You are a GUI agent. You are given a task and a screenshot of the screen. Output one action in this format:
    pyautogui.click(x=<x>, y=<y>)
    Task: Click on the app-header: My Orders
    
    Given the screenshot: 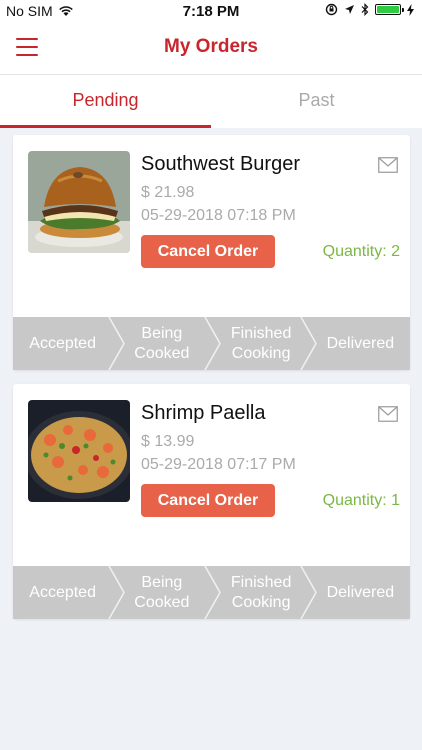 What is the action you would take?
    pyautogui.click(x=211, y=48)
    